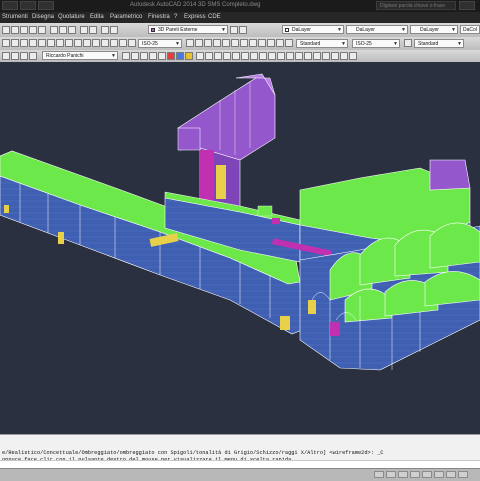 Image resolution: width=480 pixels, height=481 pixels. Describe the element at coordinates (451, 474) in the screenshot. I see `isolate-icon` at that location.